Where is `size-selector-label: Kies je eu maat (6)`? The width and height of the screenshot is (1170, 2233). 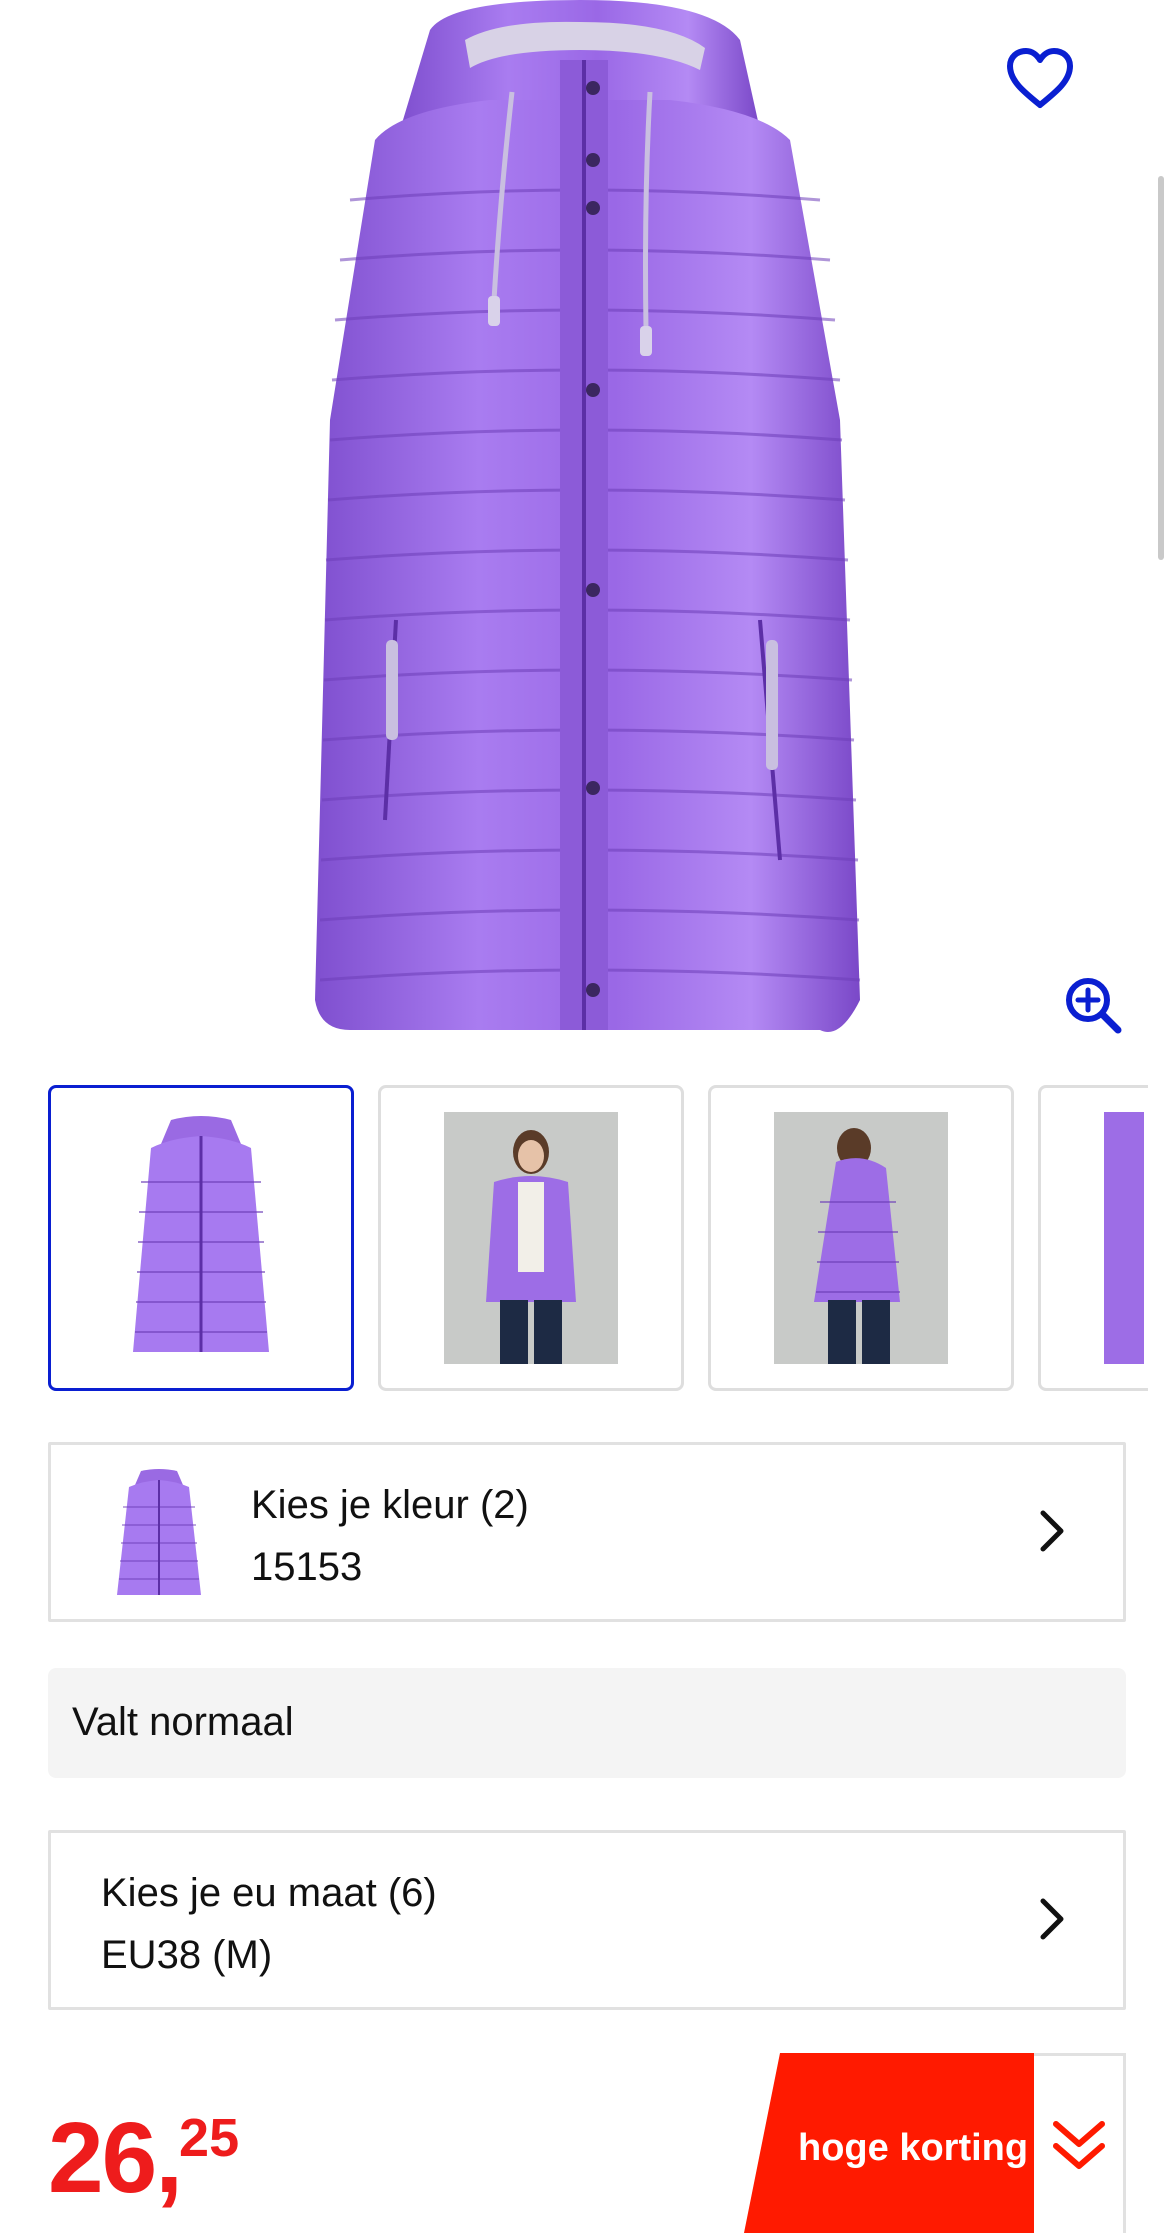
size-selector-label: Kies je eu maat (6) is located at coordinates (269, 1893).